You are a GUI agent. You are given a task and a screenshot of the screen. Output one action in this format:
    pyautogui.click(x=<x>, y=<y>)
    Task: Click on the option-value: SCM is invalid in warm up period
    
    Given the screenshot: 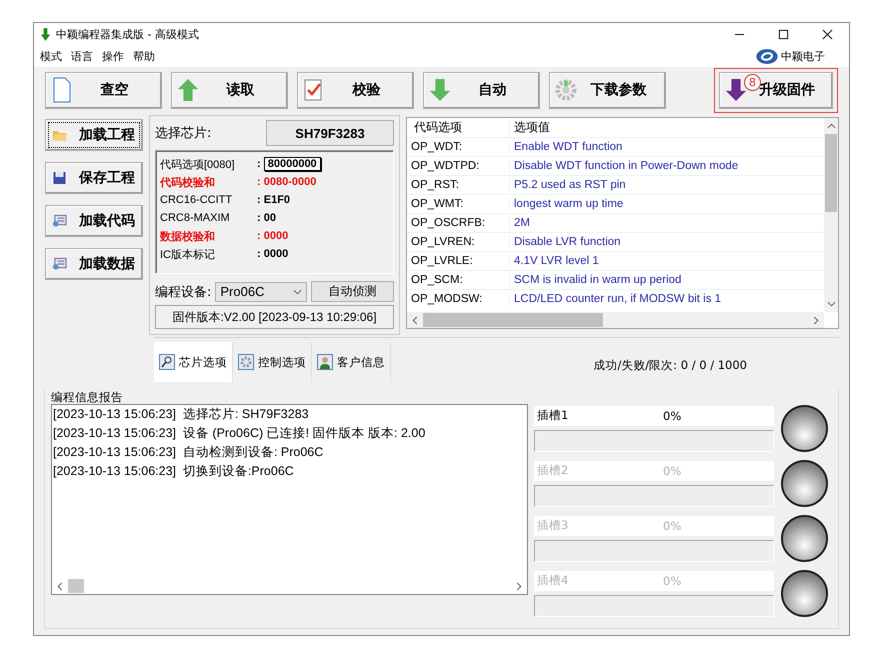 What is the action you would take?
    pyautogui.click(x=596, y=280)
    